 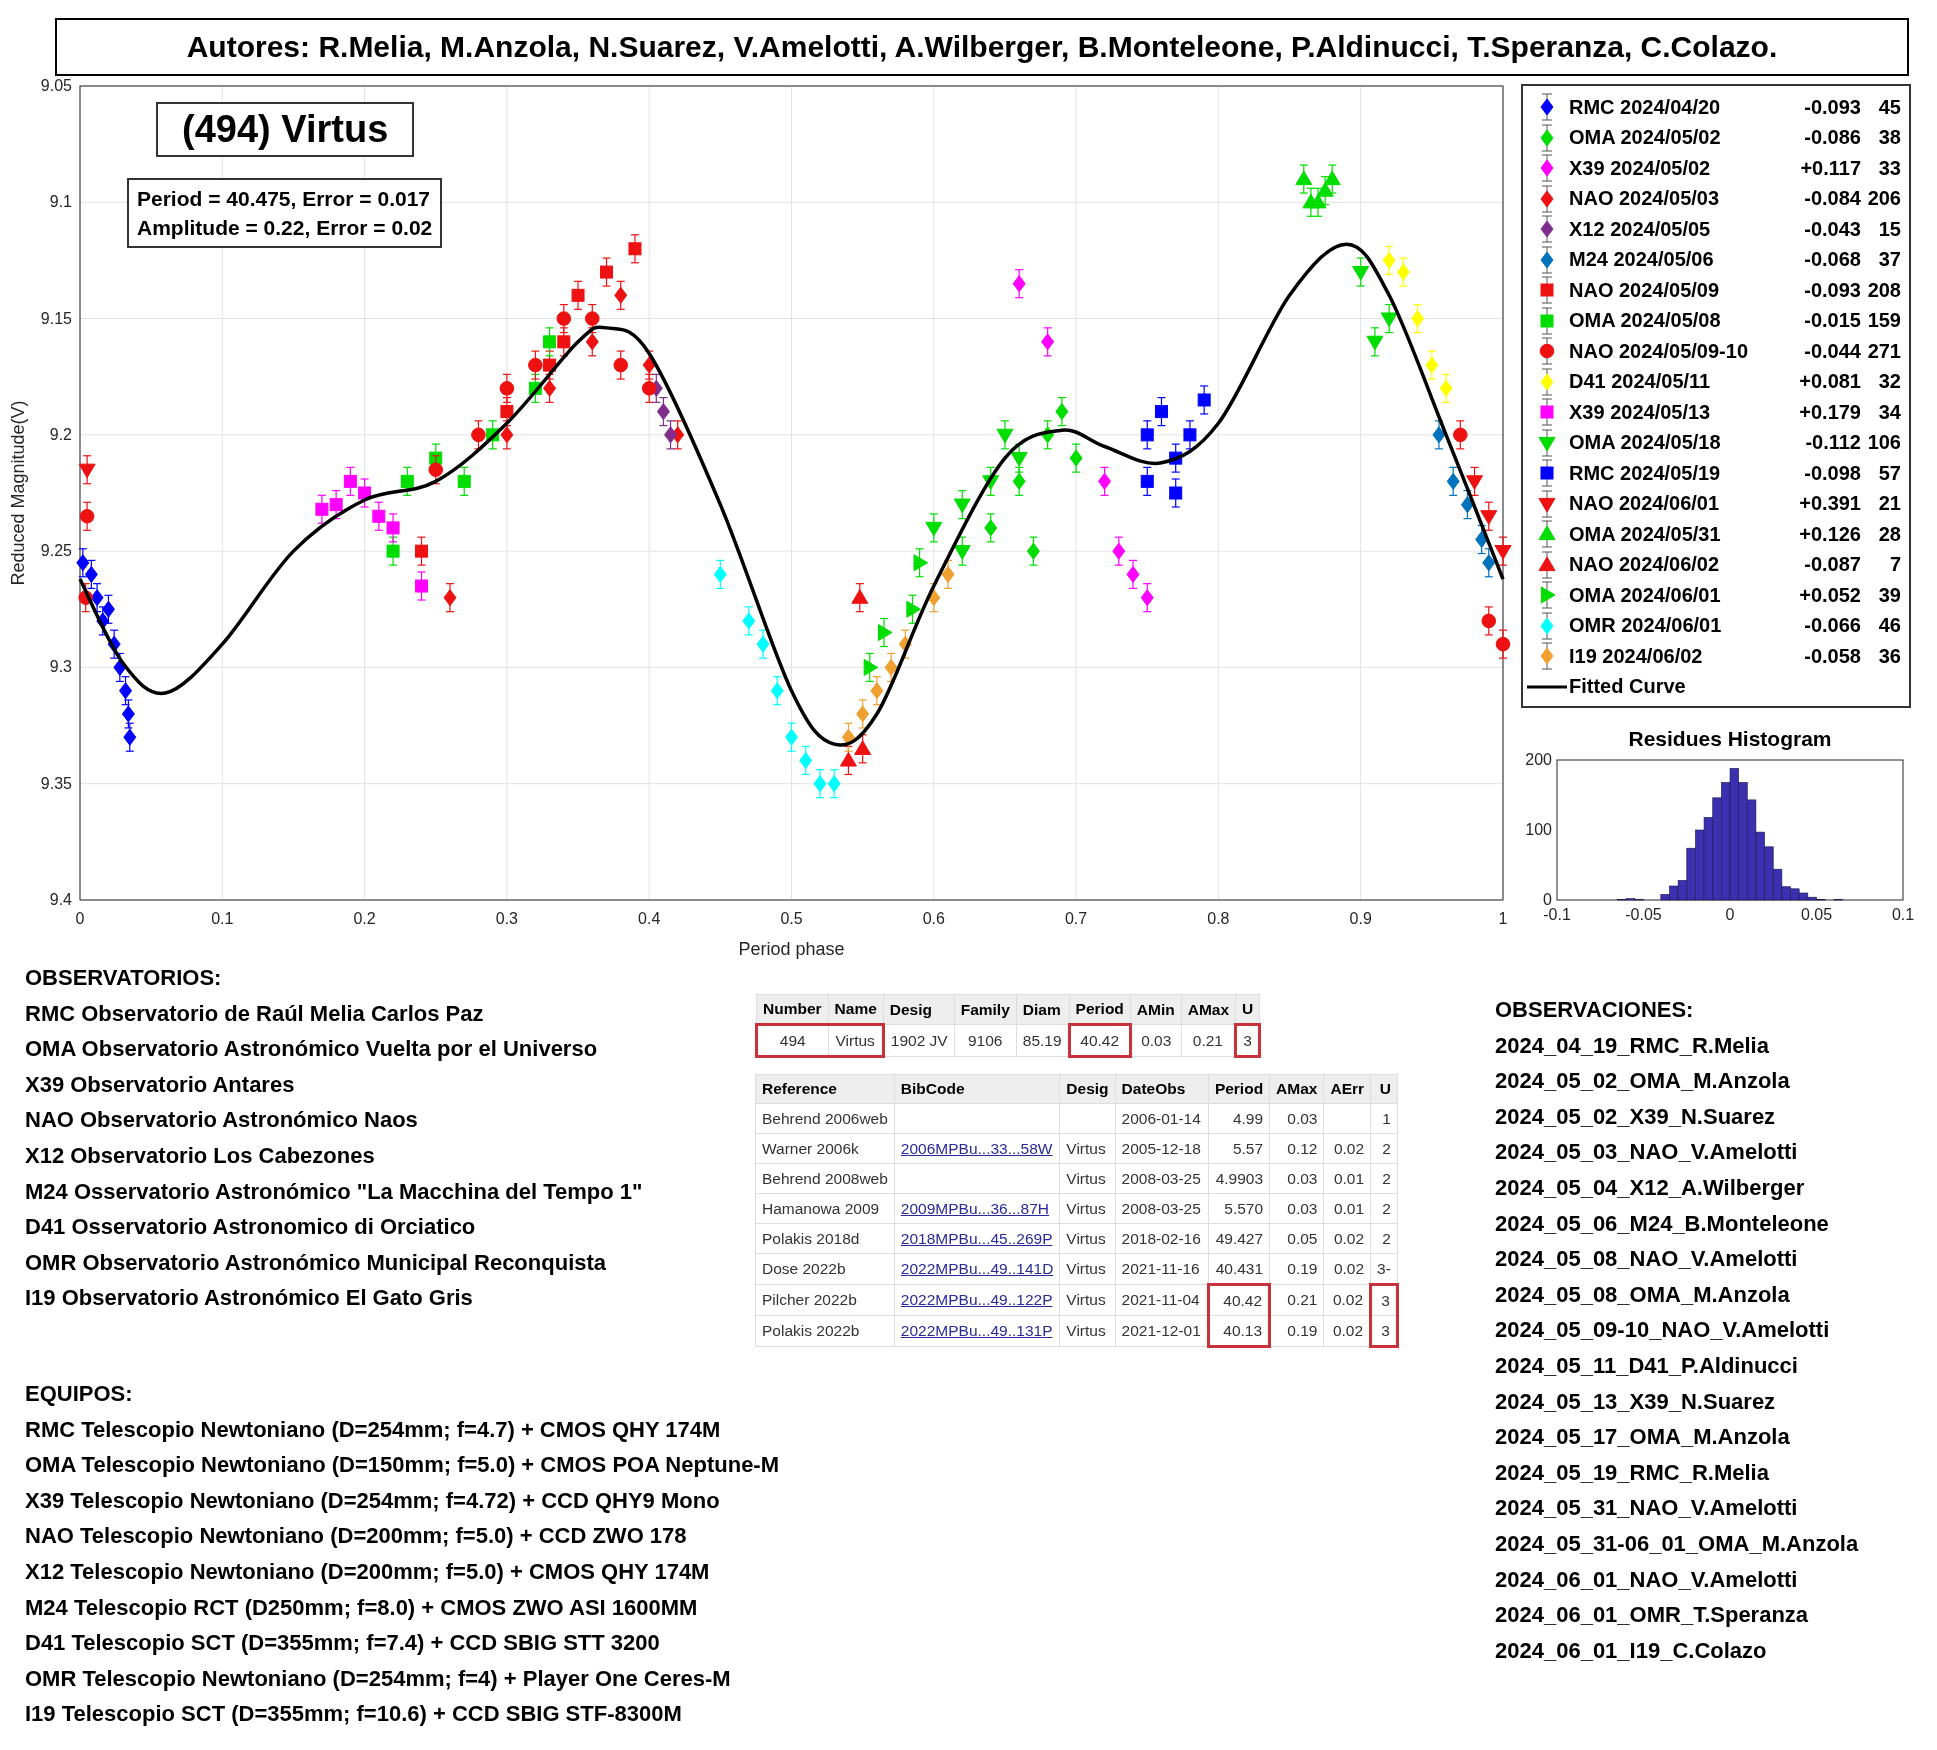 What do you see at coordinates (982, 47) in the screenshot?
I see `authors-title: Autores: R.Melia, M.Anzola, N.Suarez, V.Amelotti, A.Wilberger, B.Monteleone, P.Aldinucci, T.Speranza, C.Colazo.` at bounding box center [982, 47].